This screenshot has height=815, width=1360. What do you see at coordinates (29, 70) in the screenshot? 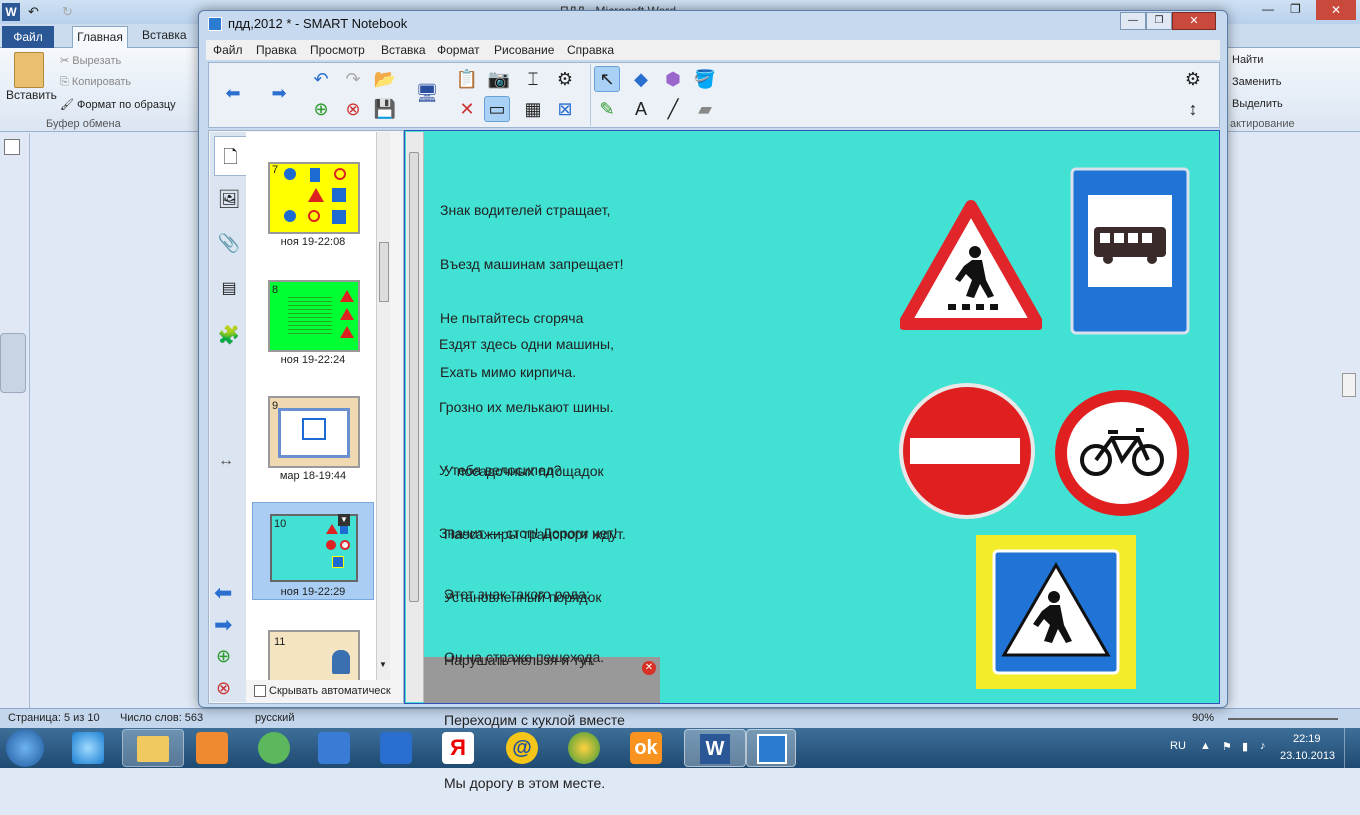
I see `paste-icon` at bounding box center [29, 70].